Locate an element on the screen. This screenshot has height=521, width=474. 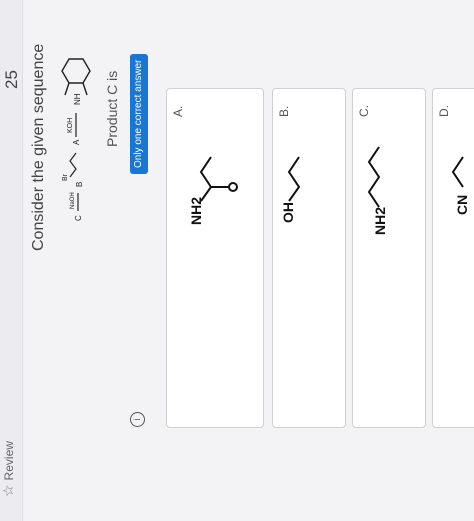
reagent-koh: KOH is located at coordinates (70, 125).